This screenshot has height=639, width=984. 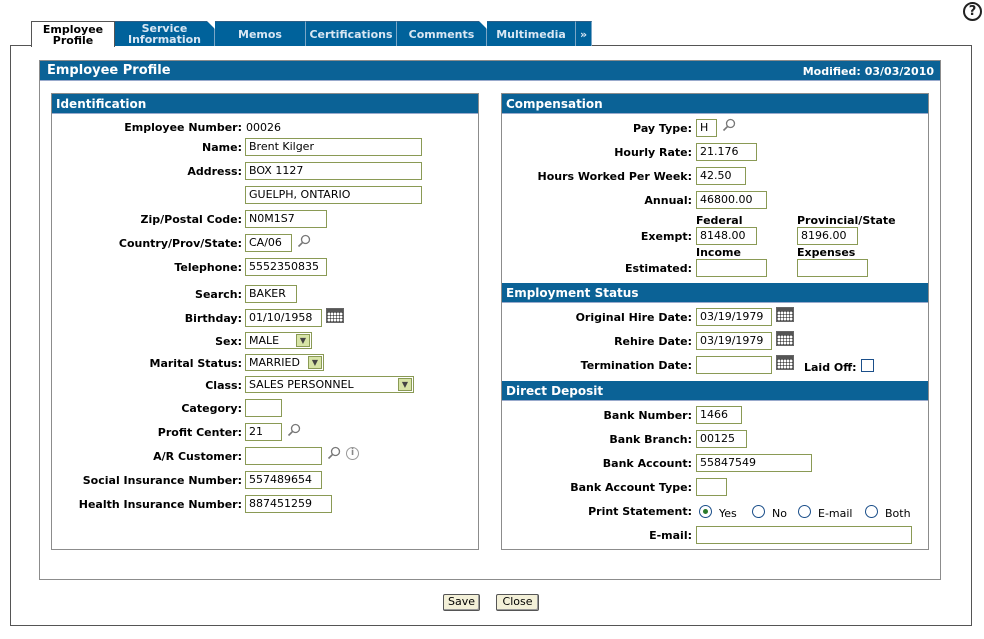 I want to click on search-label: Search:, so click(x=218, y=294).